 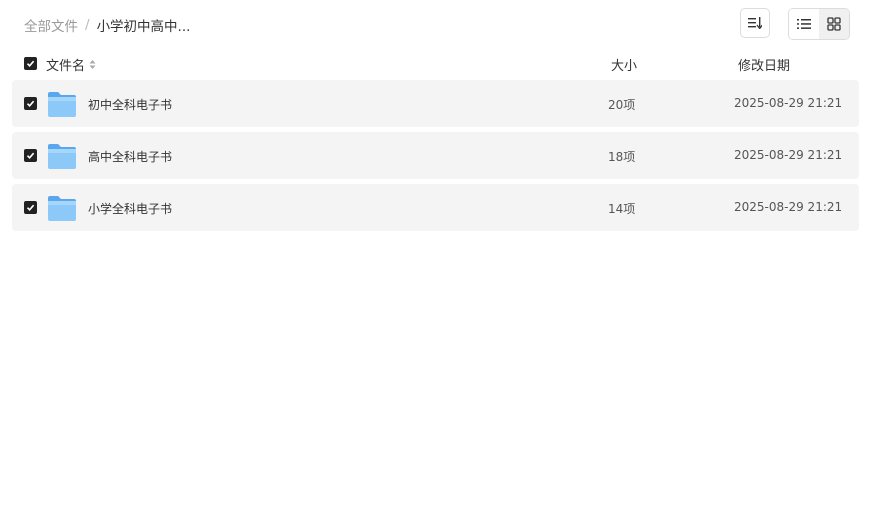 I want to click on file-size: 18项, so click(x=622, y=157).